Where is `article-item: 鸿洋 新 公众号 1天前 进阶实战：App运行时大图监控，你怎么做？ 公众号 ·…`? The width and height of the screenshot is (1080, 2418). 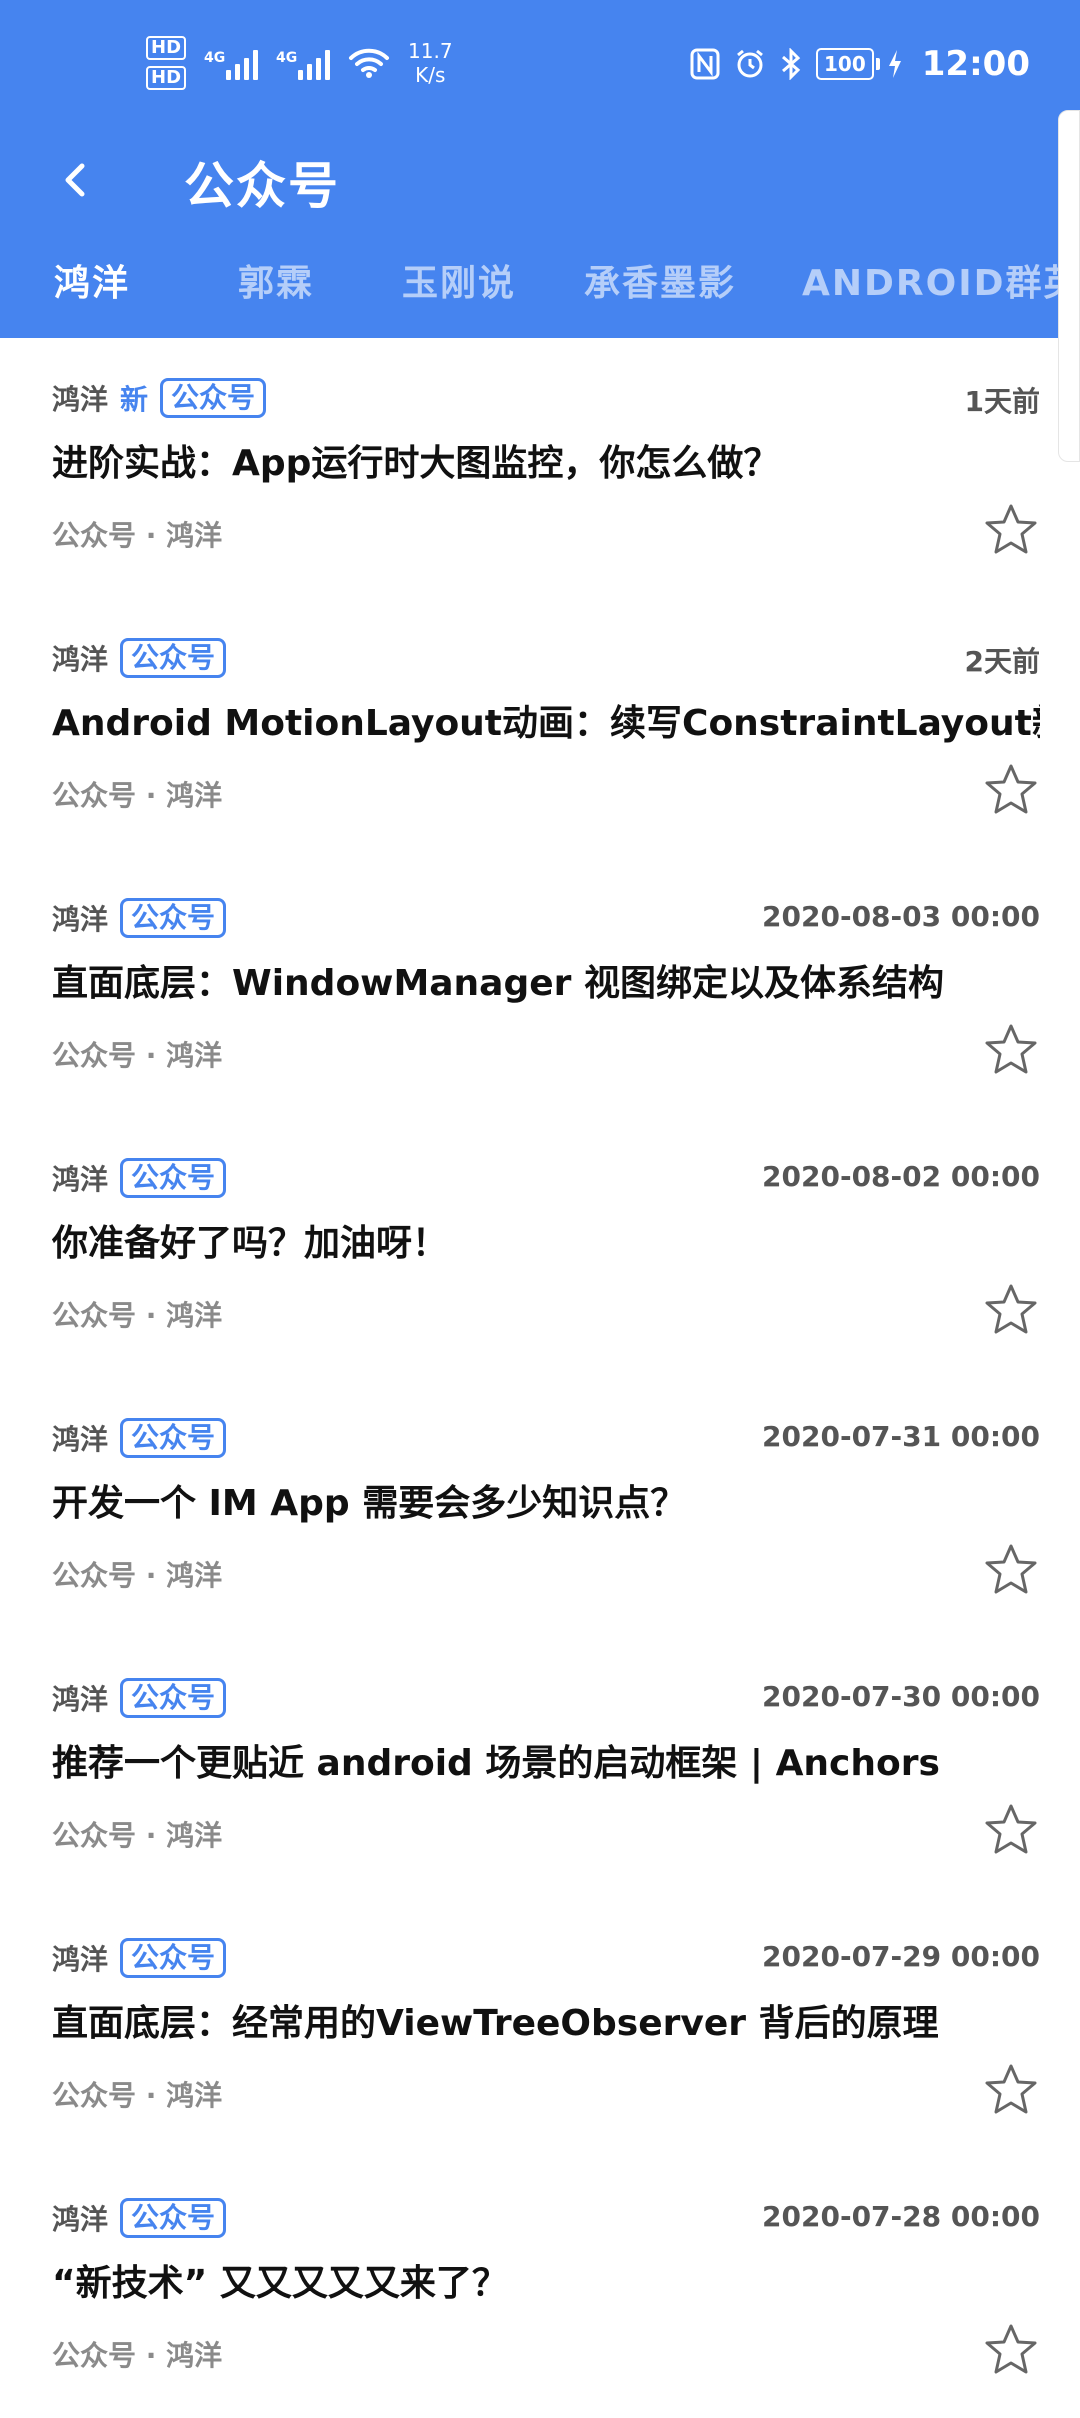
article-item: 鸿洋 新 公众号 1天前 进阶实战：App运行时大图监控，你怎么做？ 公众号 ·… is located at coordinates (540, 468).